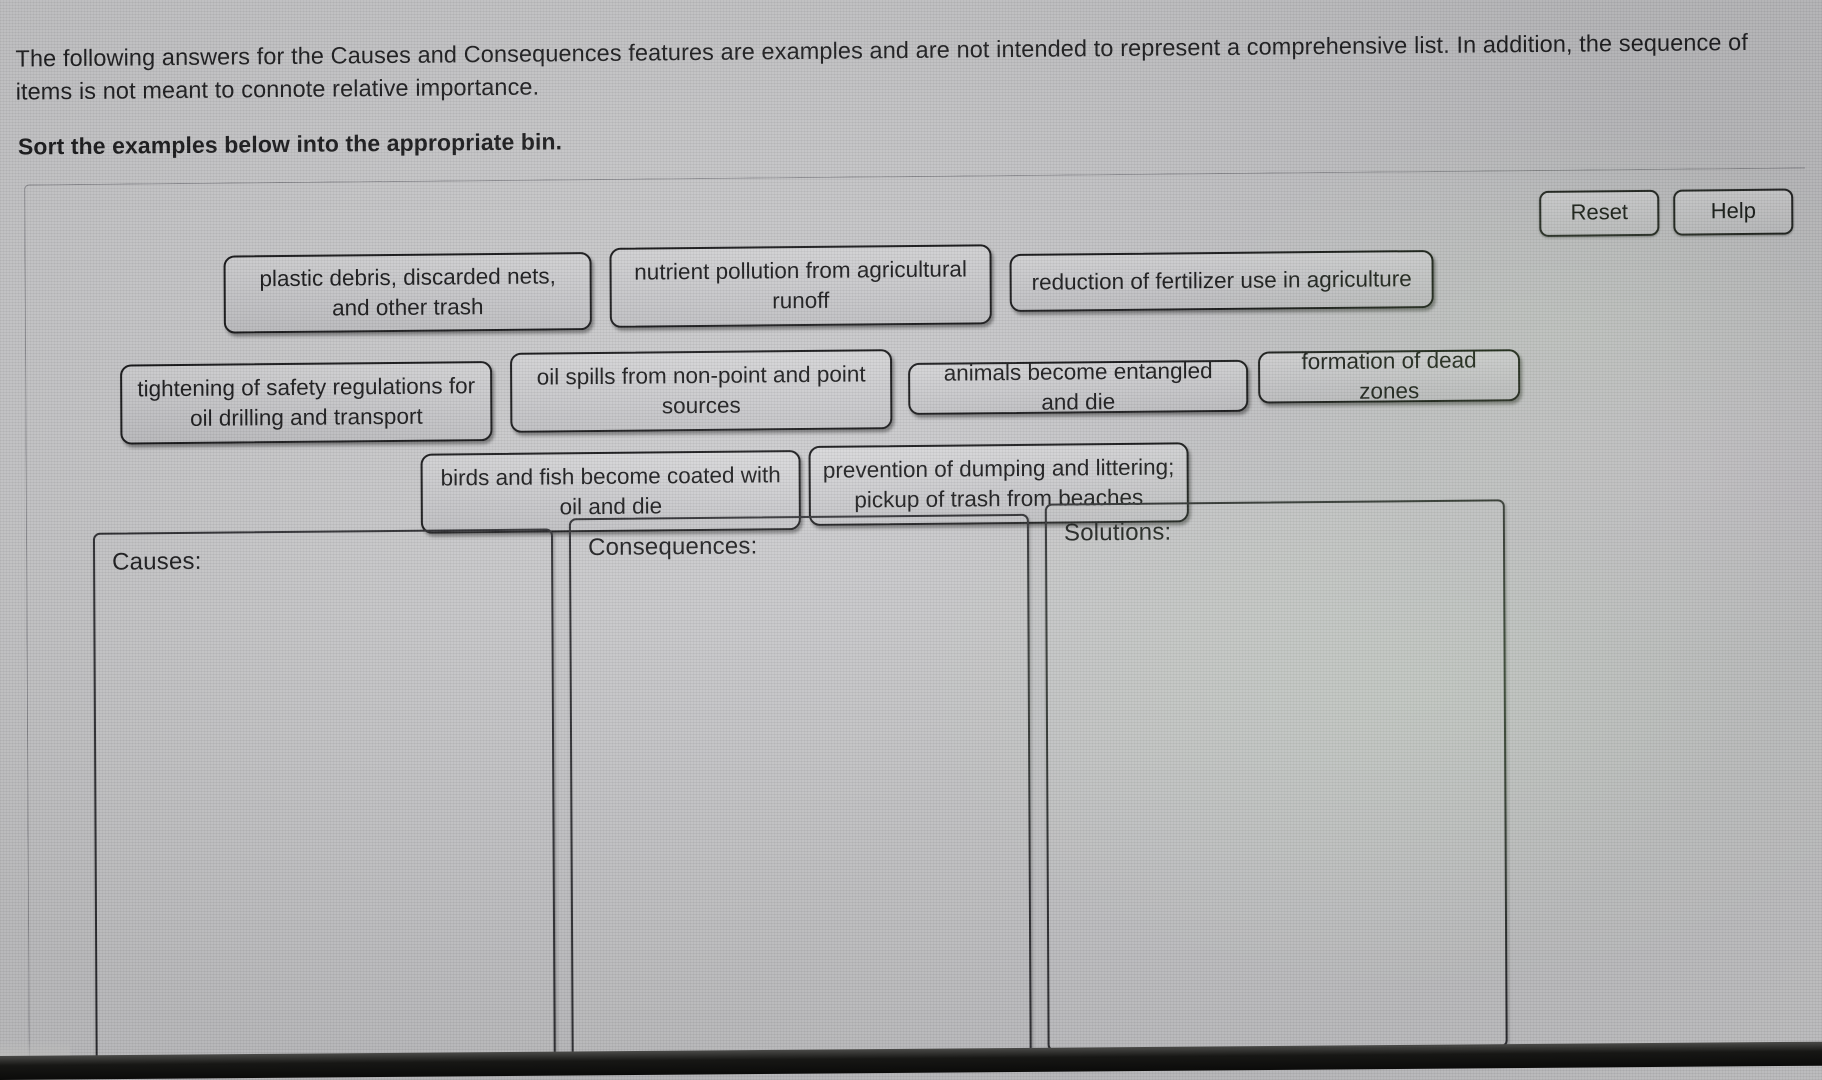 This screenshot has height=1080, width=1822. Describe the element at coordinates (1733, 212) in the screenshot. I see `help-button: Help` at that location.